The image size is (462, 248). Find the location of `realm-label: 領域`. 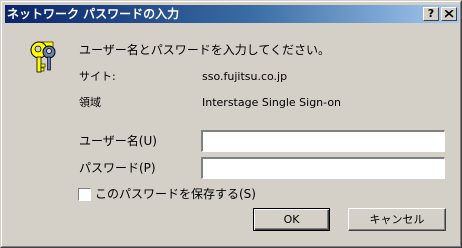

realm-label: 領域 is located at coordinates (90, 102).